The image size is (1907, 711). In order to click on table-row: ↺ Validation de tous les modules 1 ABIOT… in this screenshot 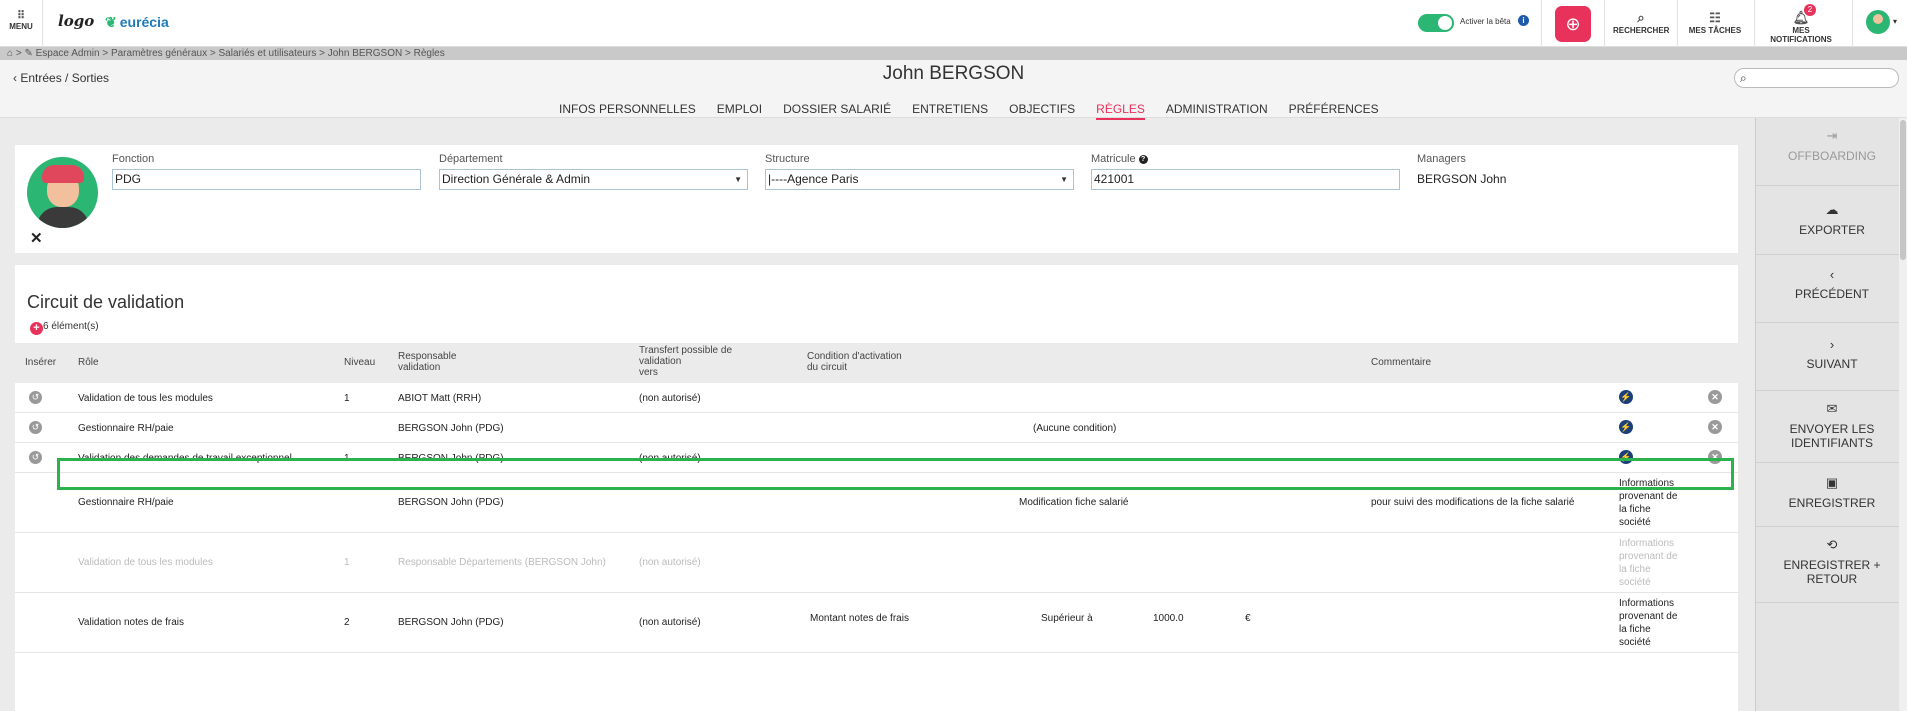, I will do `click(876, 398)`.